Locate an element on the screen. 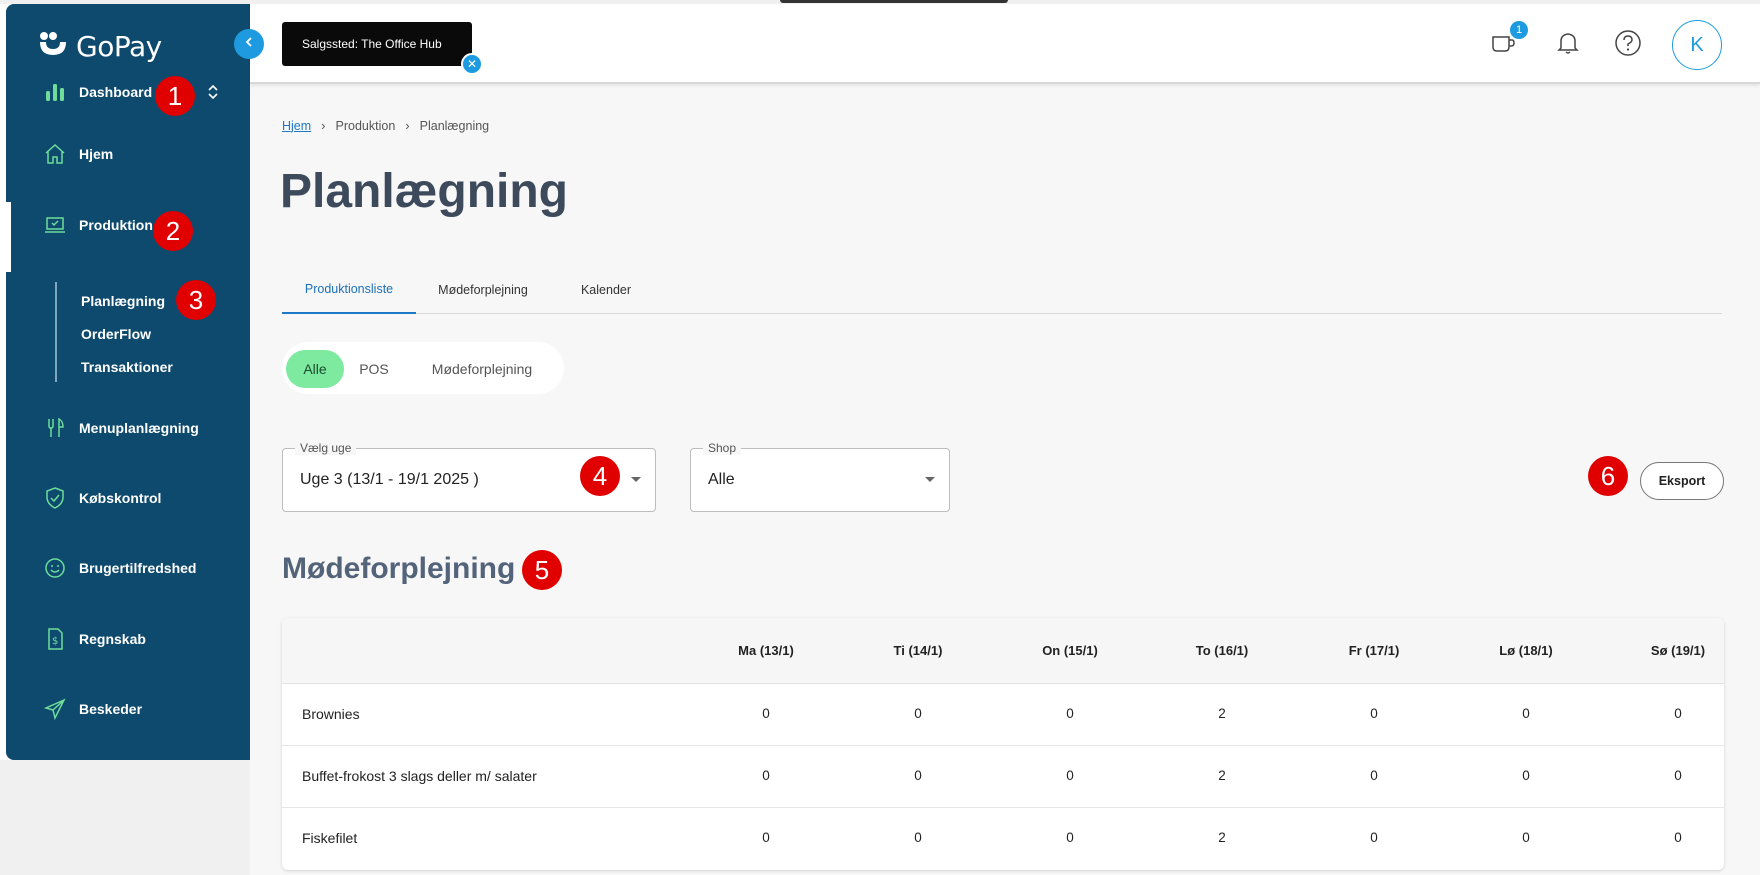 The image size is (1760, 875). close-icon: ✕ is located at coordinates (472, 64).